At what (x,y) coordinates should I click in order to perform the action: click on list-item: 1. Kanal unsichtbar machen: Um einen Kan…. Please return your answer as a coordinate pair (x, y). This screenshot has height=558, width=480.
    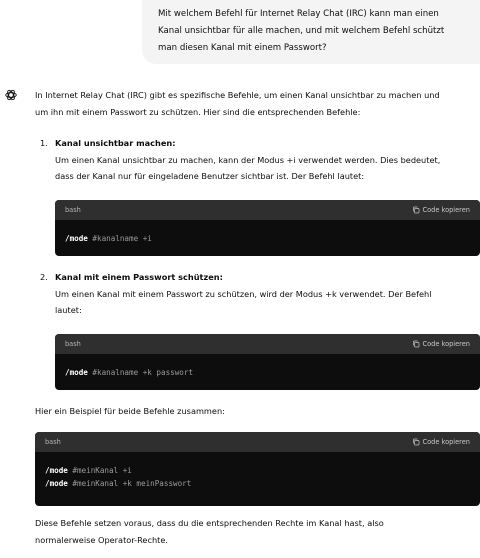
    Looking at the image, I should click on (257, 160).